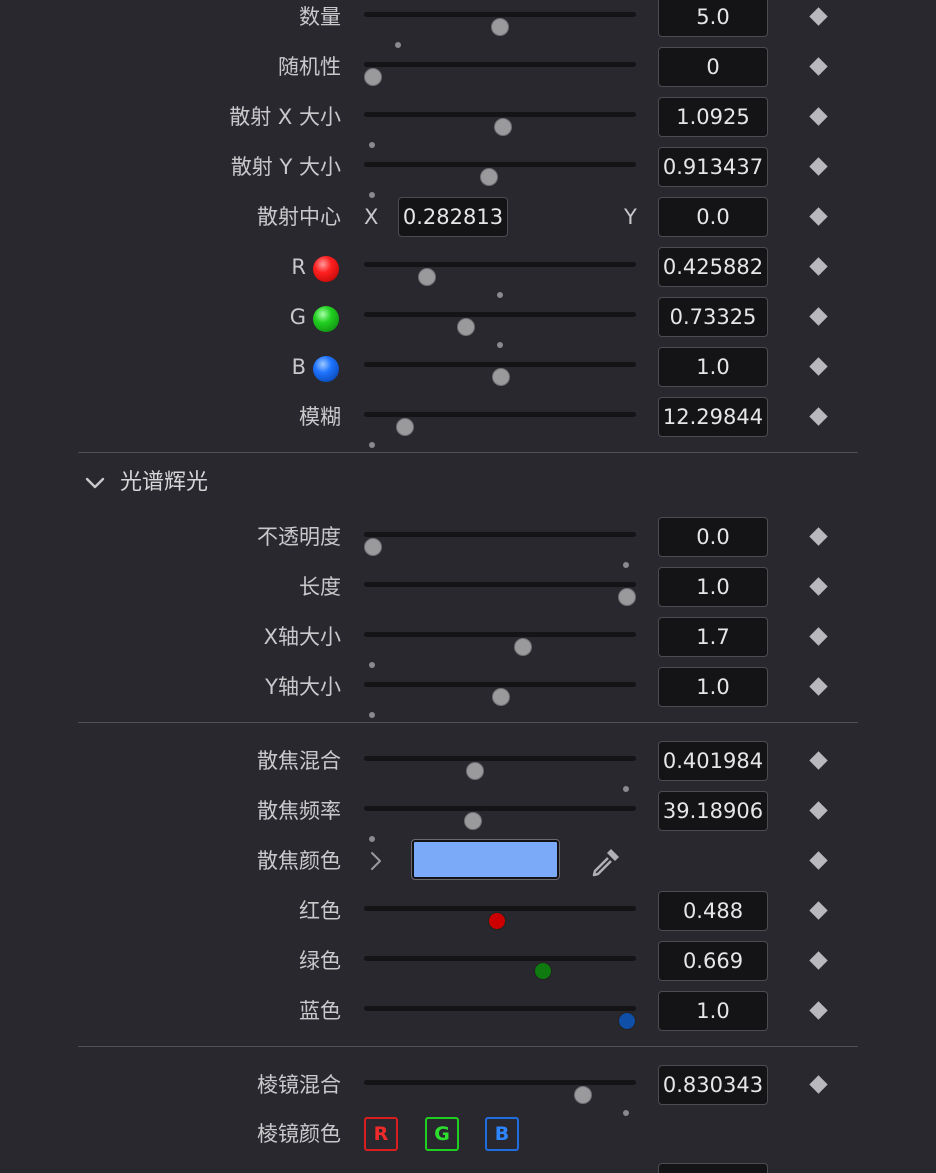 This screenshot has height=1173, width=936. I want to click on value-field: 0.401984, so click(713, 761).